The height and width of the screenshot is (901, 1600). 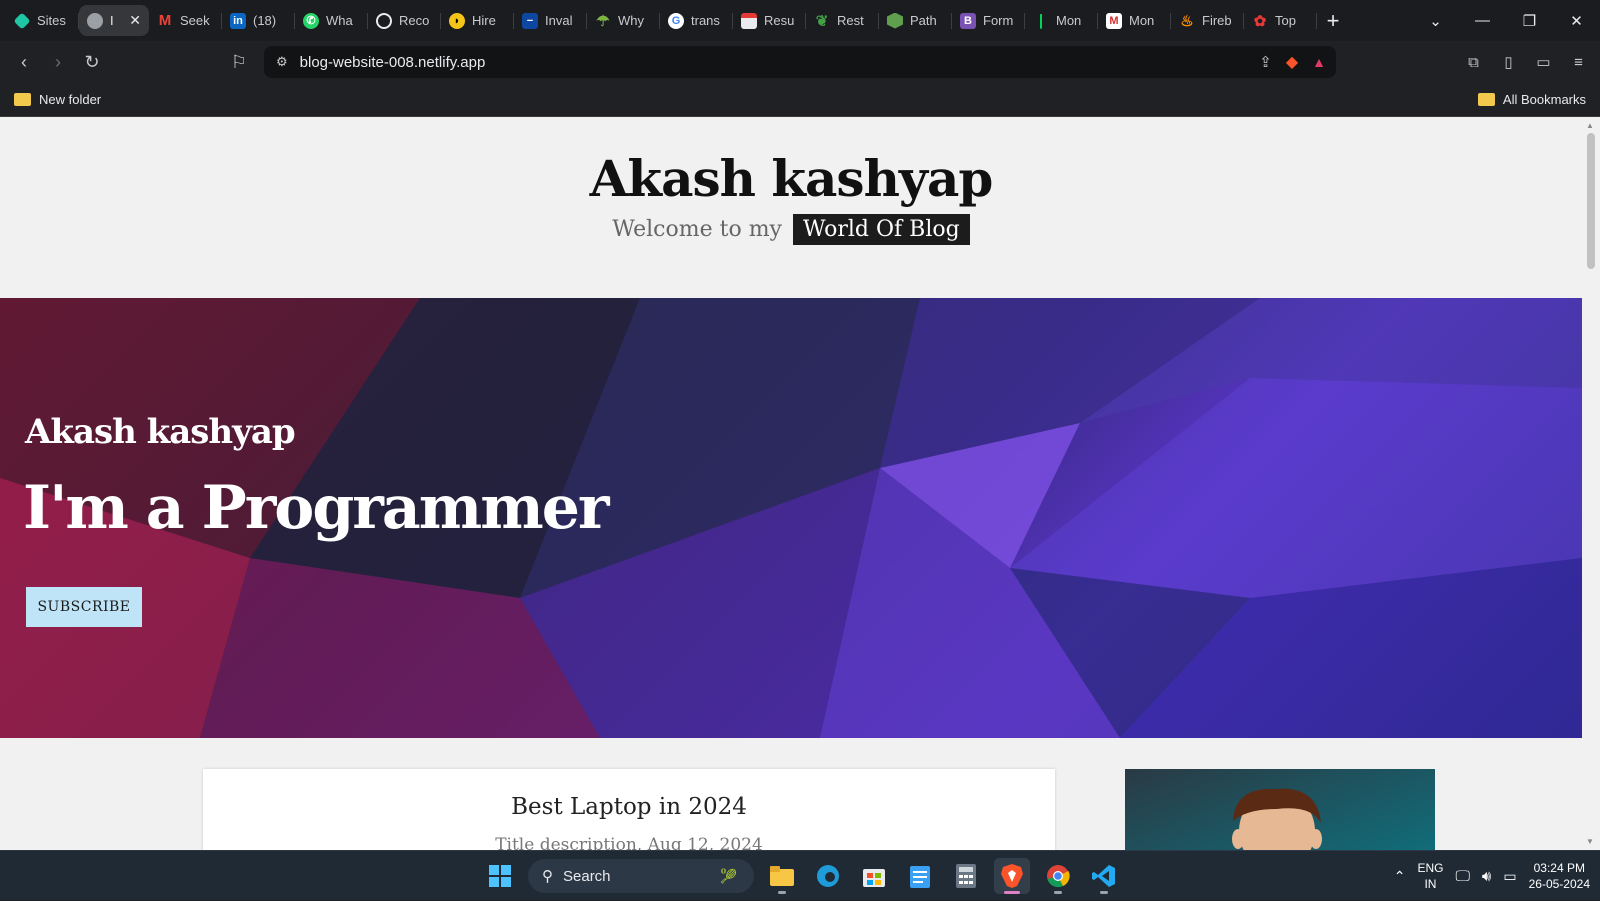 I want to click on chevron-up-icon: ⌃, so click(x=1400, y=876).